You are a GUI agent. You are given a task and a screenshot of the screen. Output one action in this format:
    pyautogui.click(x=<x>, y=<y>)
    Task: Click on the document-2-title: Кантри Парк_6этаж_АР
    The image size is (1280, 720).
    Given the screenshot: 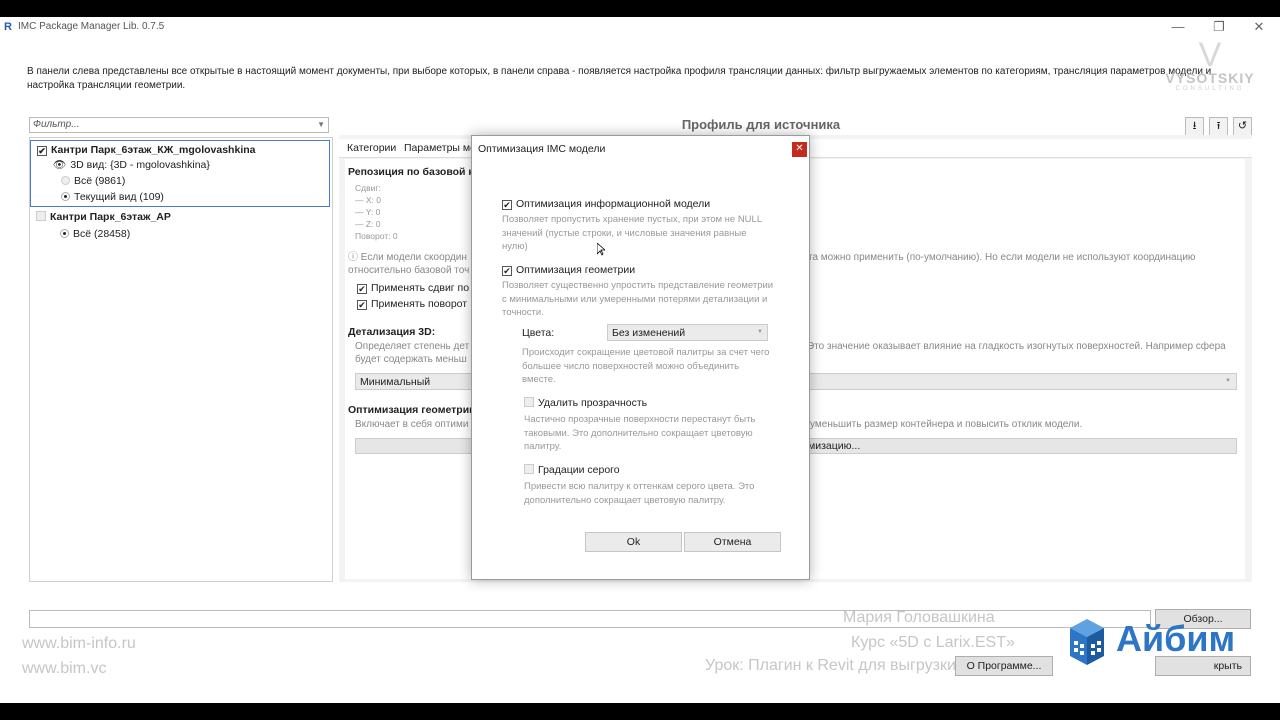 What is the action you would take?
    pyautogui.click(x=103, y=217)
    